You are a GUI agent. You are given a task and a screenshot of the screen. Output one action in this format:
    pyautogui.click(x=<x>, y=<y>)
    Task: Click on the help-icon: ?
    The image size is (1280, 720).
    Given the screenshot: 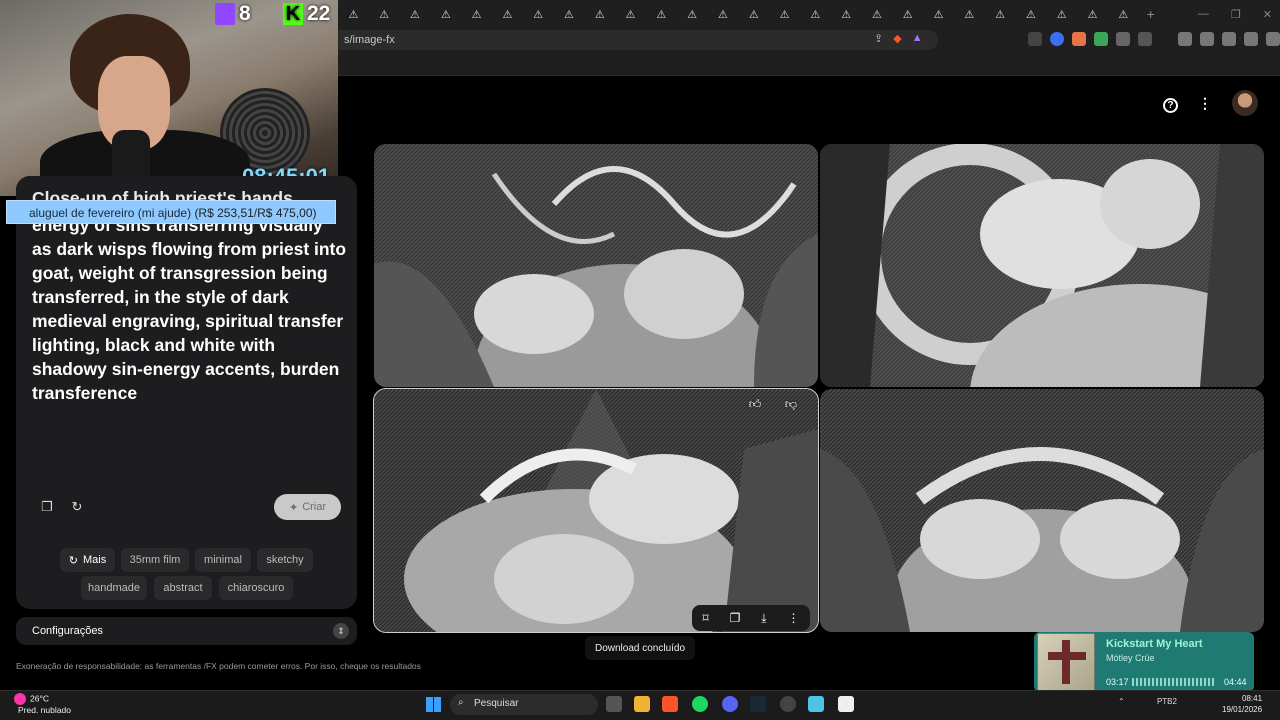 What is the action you would take?
    pyautogui.click(x=1170, y=104)
    